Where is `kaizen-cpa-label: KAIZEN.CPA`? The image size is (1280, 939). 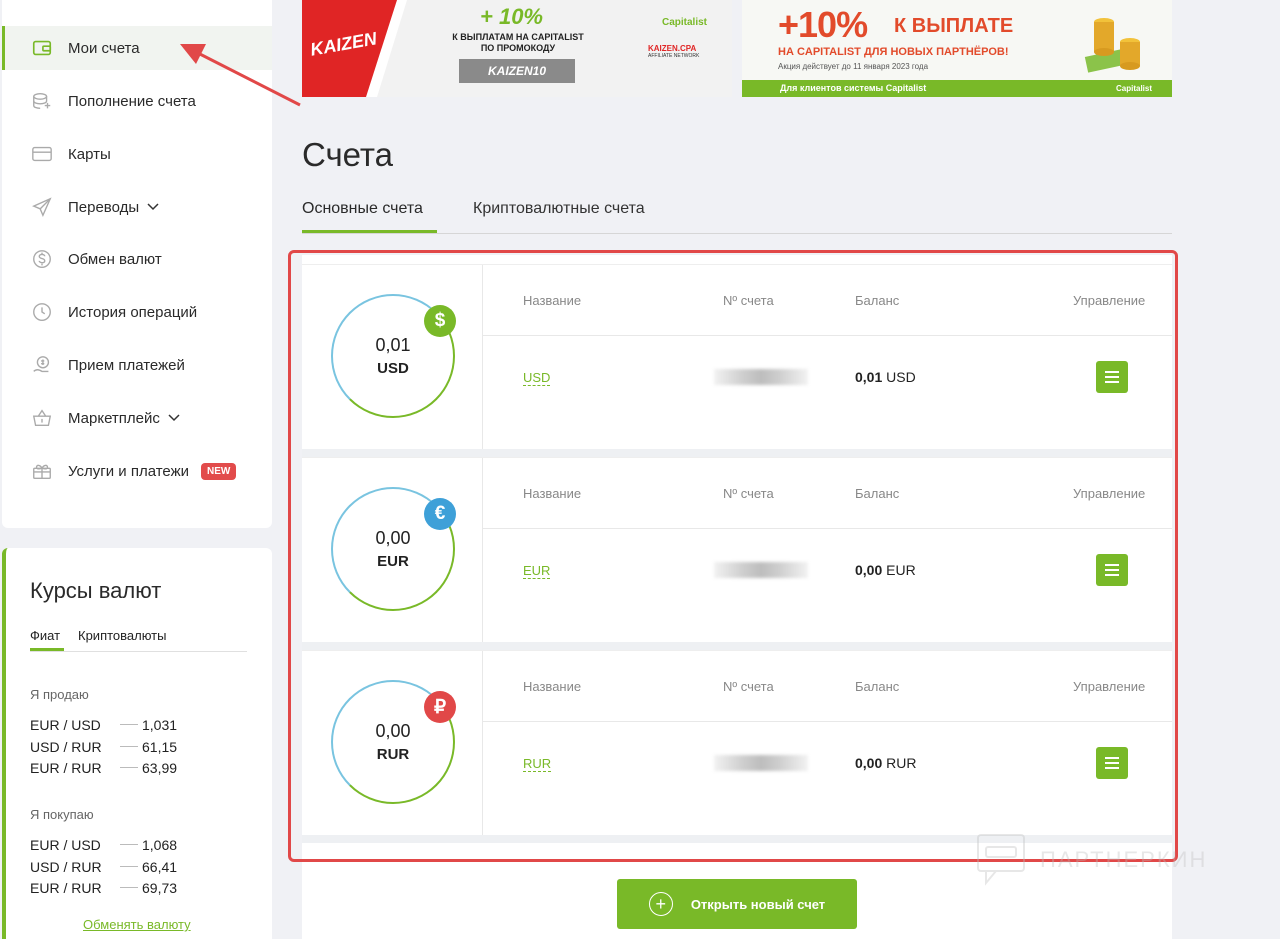
kaizen-cpa-label: KAIZEN.CPA is located at coordinates (672, 48).